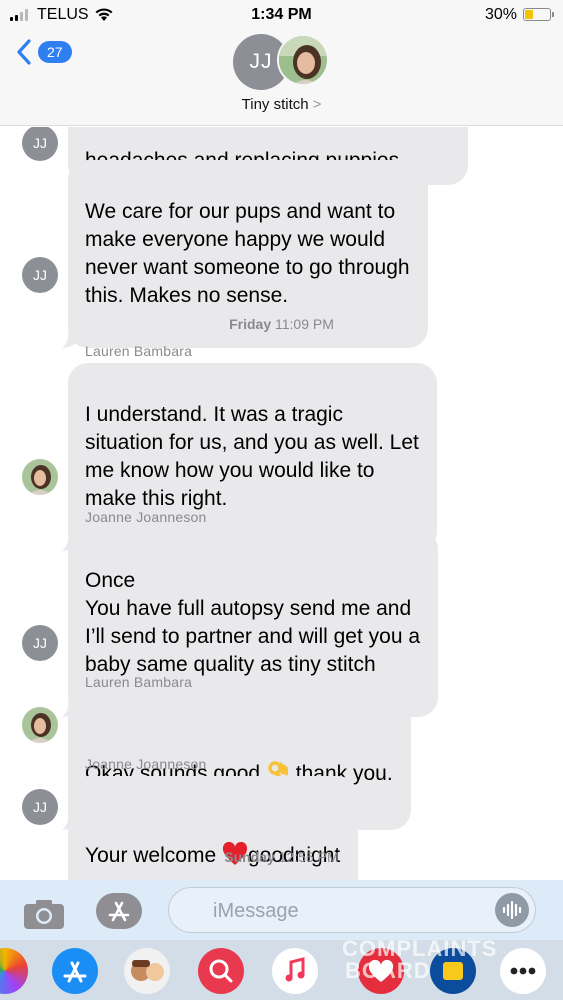 This screenshot has width=563, height=1000. What do you see at coordinates (221, 971) in the screenshot?
I see `search-web-icon` at bounding box center [221, 971].